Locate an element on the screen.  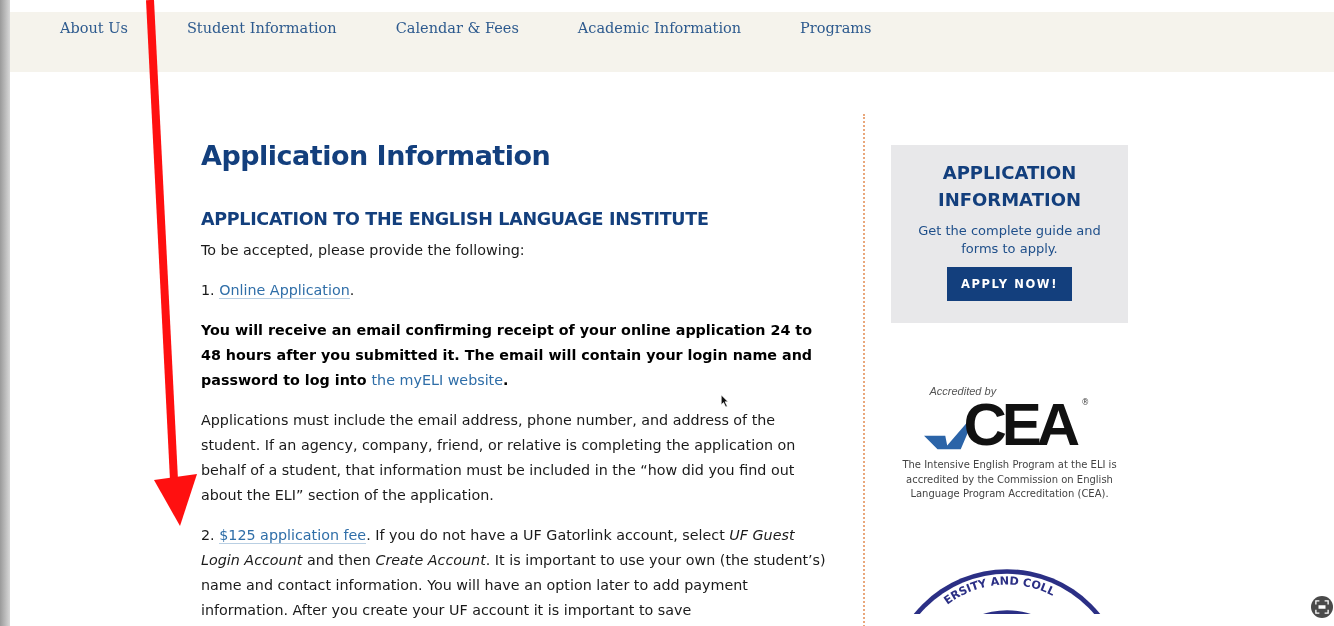
text-link: Online Application is located at coordinates (284, 290).